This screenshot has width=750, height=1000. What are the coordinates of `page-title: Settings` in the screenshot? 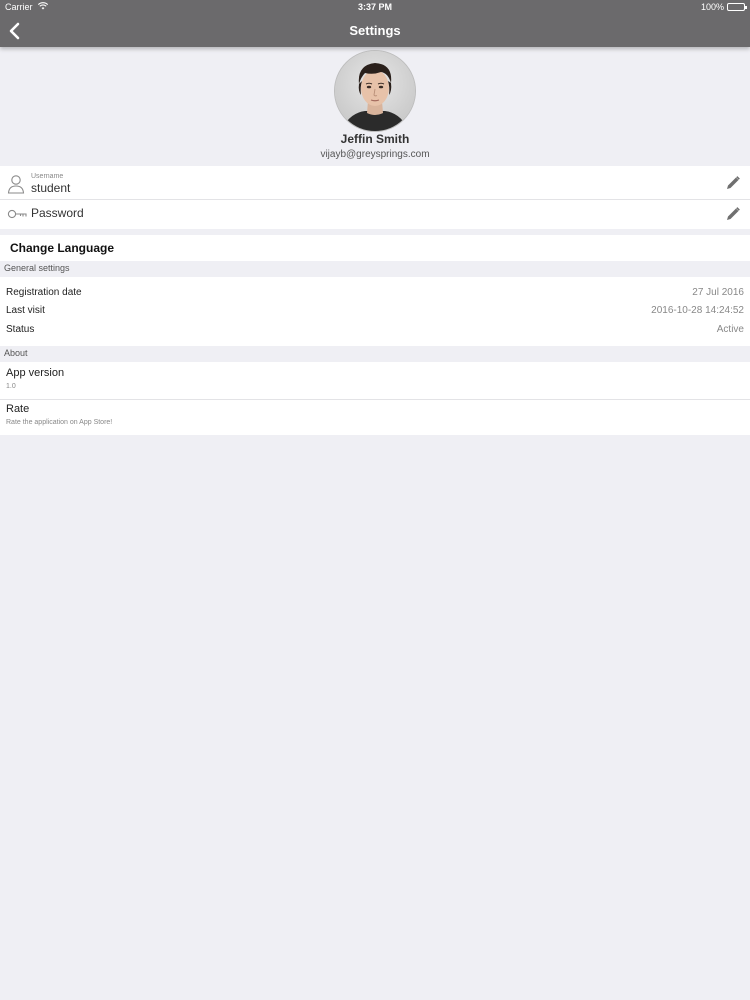 It's located at (375, 30).